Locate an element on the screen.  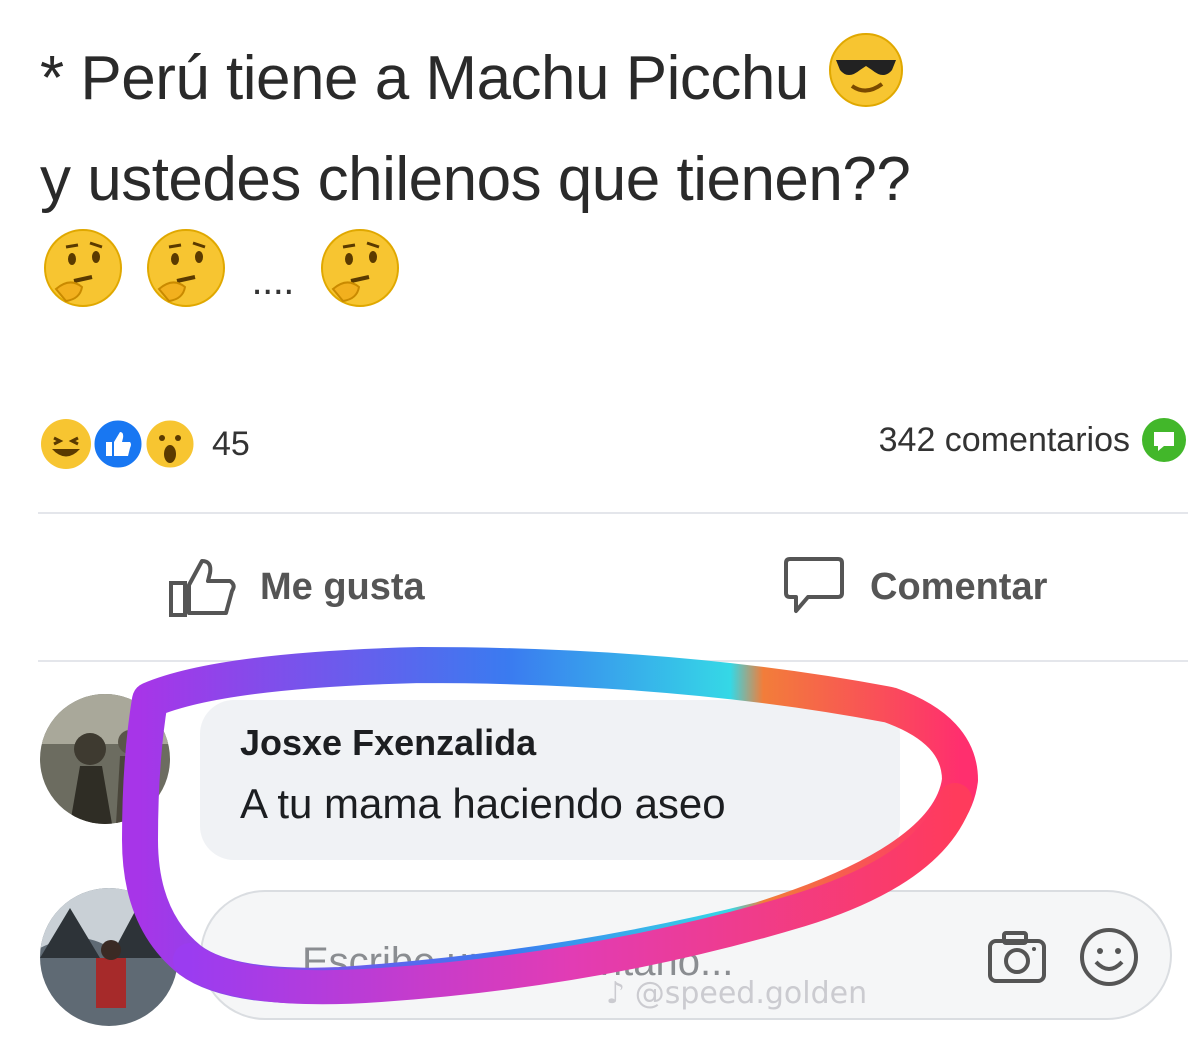
comment-button: Comentar is located at coordinates (913, 587).